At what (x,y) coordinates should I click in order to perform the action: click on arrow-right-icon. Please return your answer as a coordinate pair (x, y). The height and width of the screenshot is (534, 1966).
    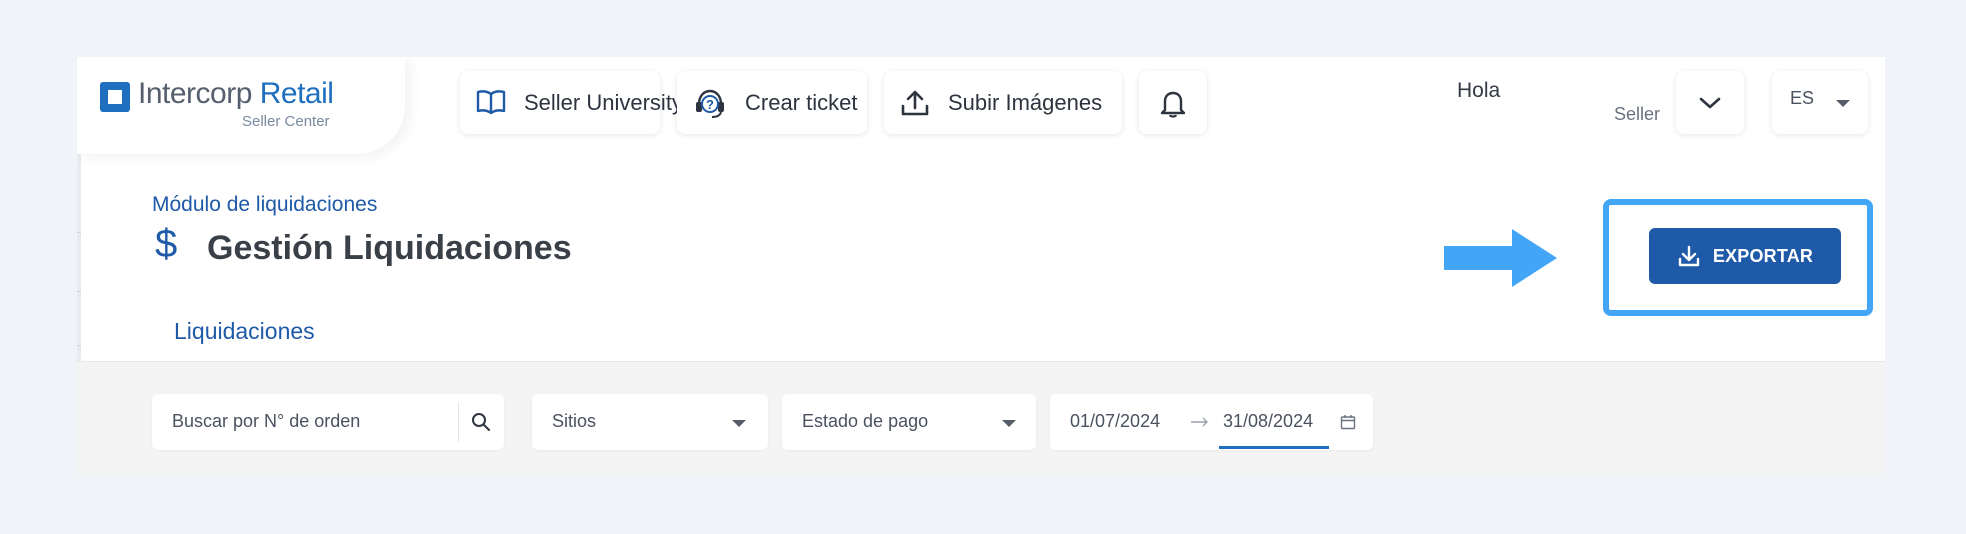
    Looking at the image, I should click on (1500, 258).